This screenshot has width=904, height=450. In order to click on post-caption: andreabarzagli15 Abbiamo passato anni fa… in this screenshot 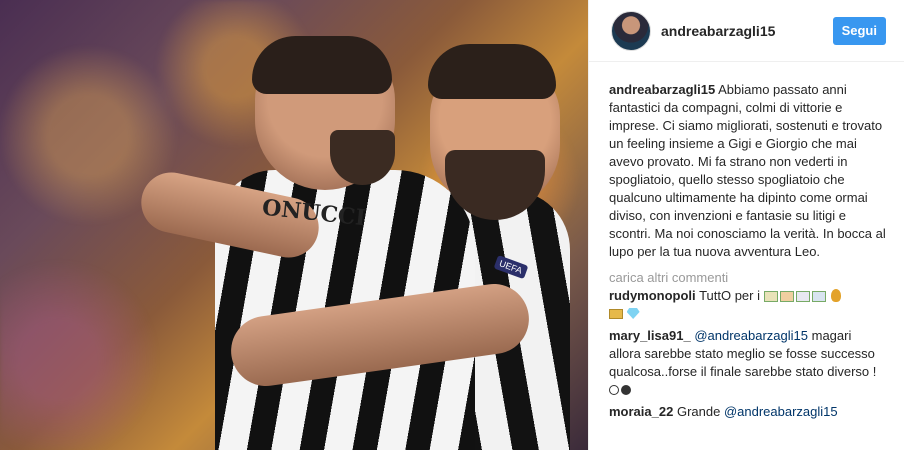, I will do `click(747, 171)`.